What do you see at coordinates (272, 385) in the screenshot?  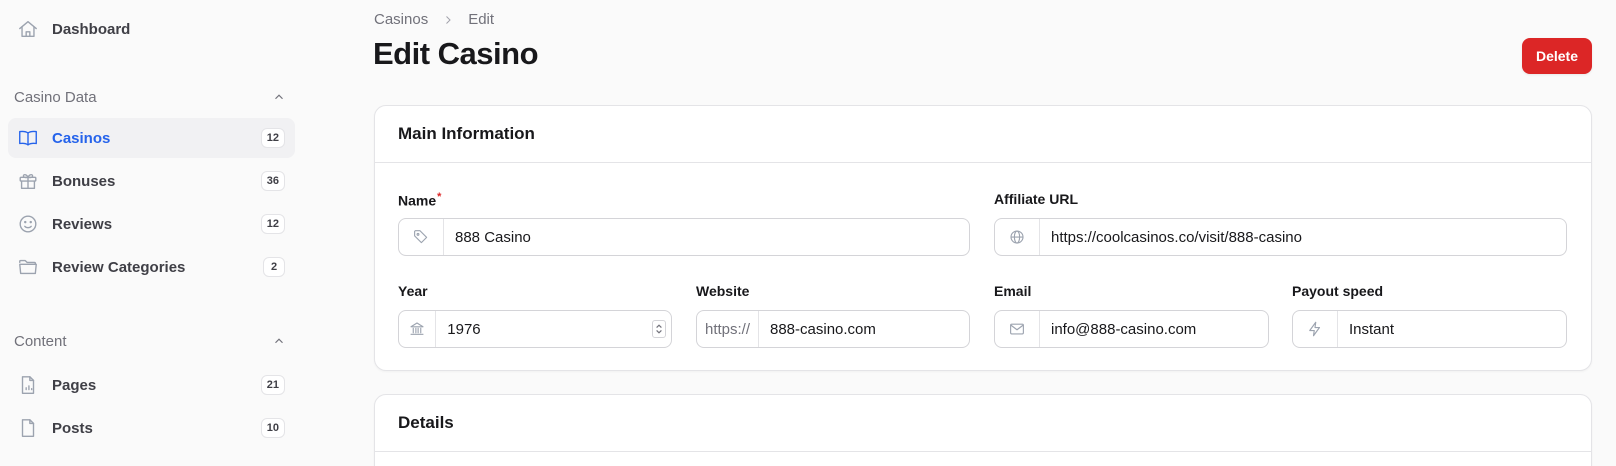 I see `count-badge: 21` at bounding box center [272, 385].